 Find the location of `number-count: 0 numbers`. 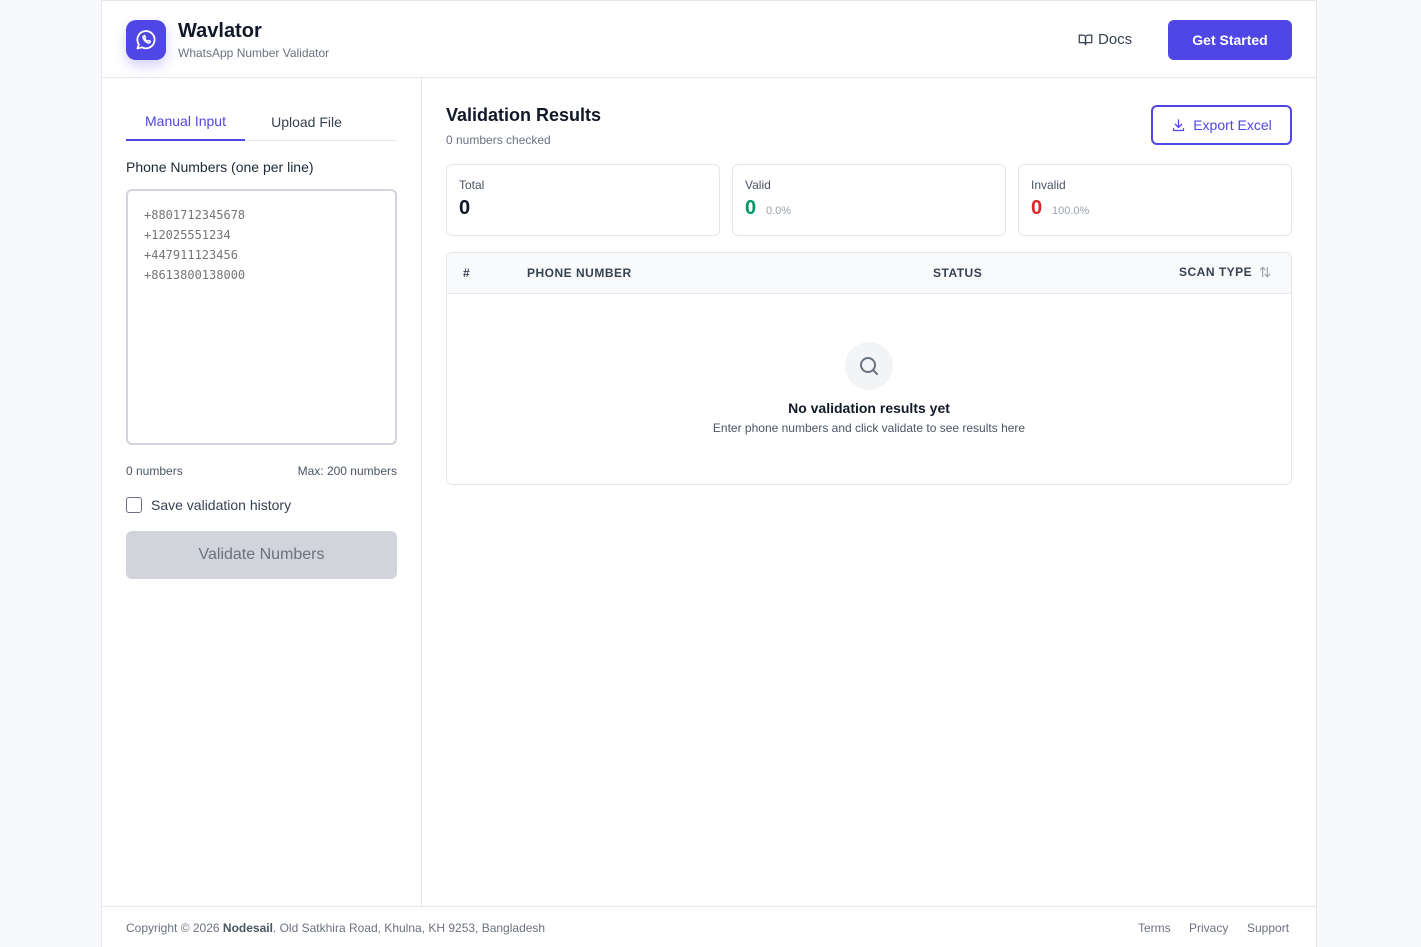

number-count: 0 numbers is located at coordinates (154, 471).